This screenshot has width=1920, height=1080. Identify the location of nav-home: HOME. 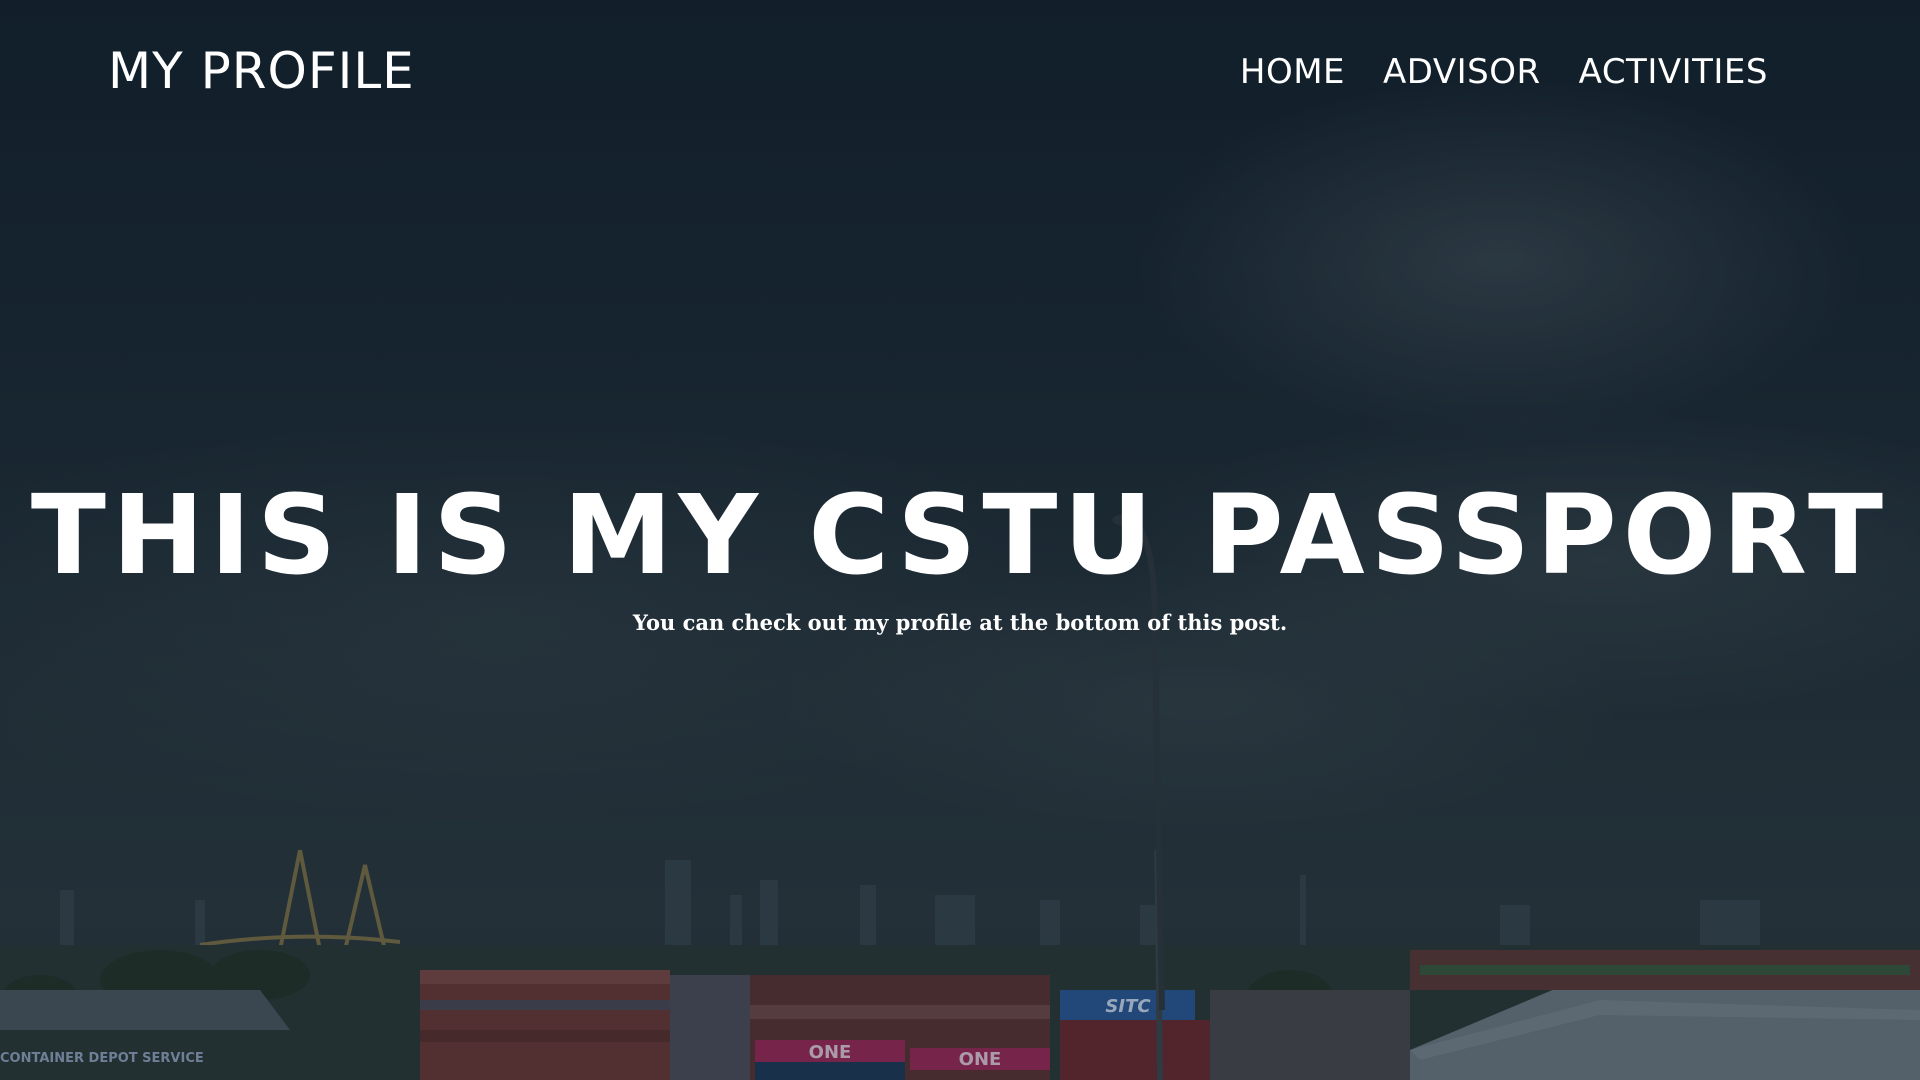
(1292, 72).